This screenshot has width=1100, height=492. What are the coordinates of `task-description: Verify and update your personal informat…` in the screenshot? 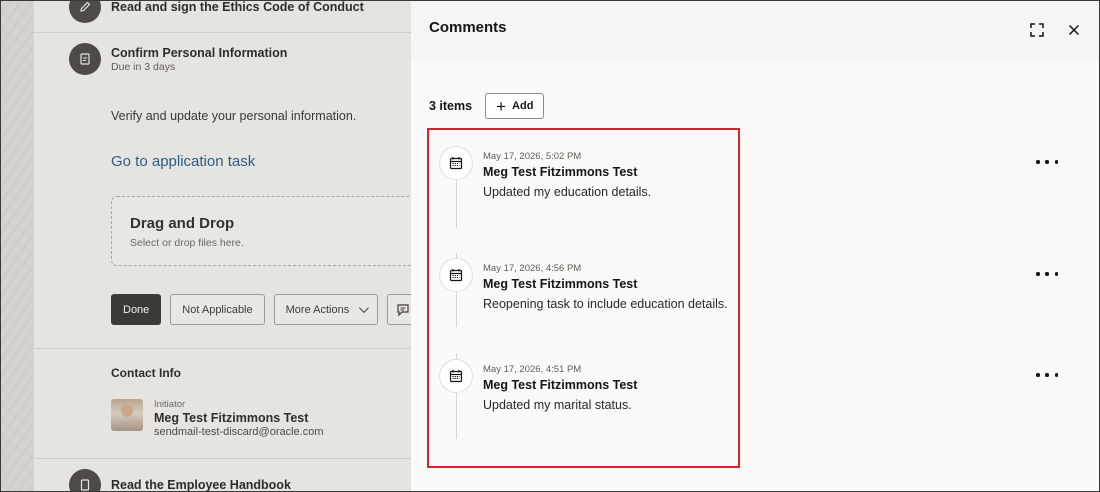 It's located at (234, 116).